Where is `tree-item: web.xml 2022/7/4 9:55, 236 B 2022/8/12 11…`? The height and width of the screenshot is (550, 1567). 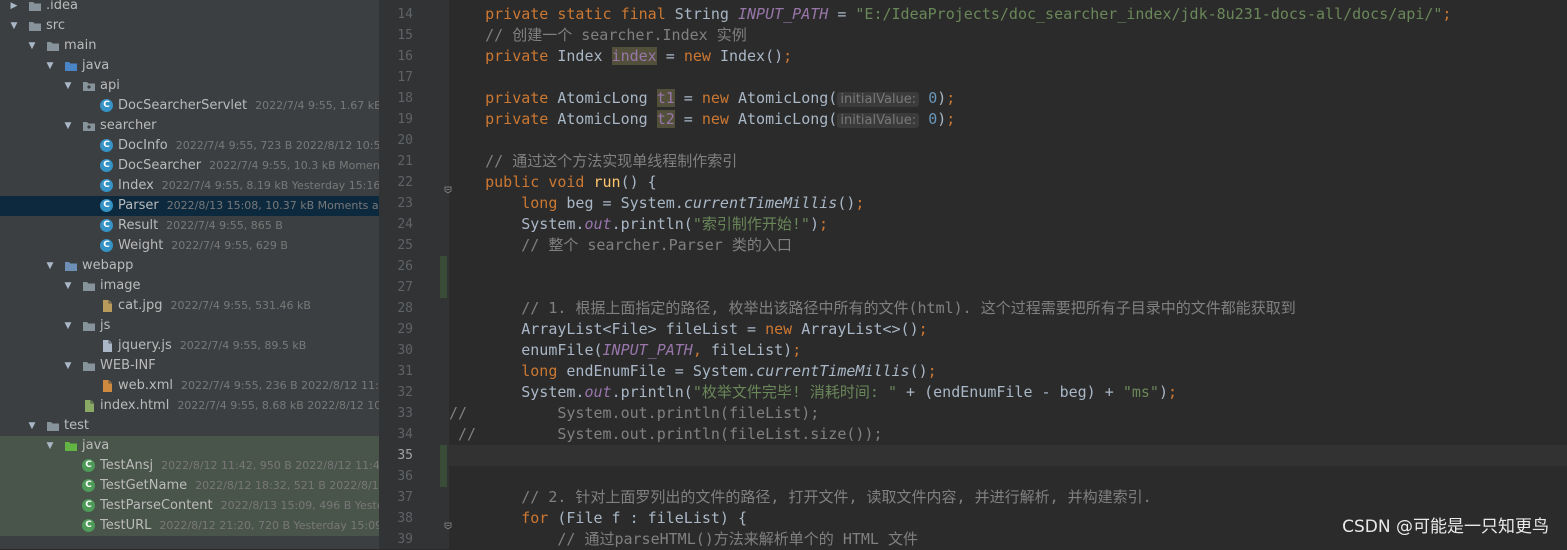
tree-item: web.xml 2022/7/4 9:55, 236 B 2022/8/12 11… is located at coordinates (189, 386).